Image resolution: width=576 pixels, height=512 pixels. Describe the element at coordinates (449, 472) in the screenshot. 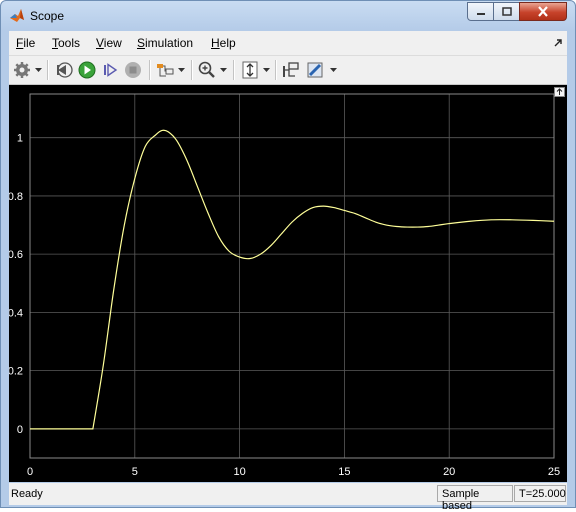

I see `x-tick-label: 20` at that location.